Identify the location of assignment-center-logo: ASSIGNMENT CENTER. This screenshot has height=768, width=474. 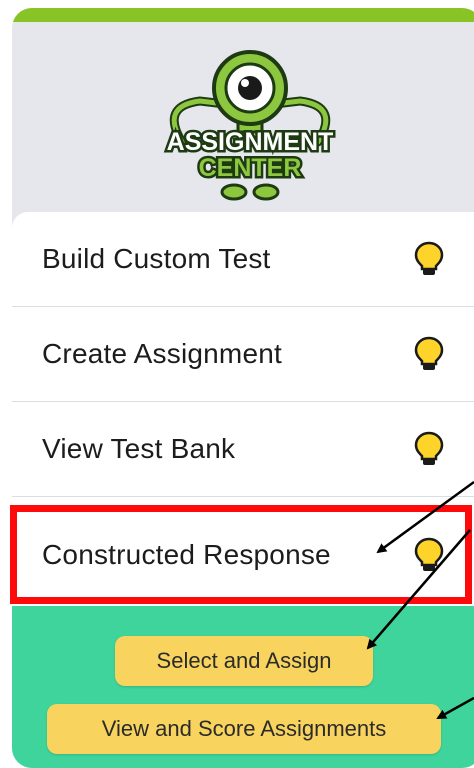
(250, 126).